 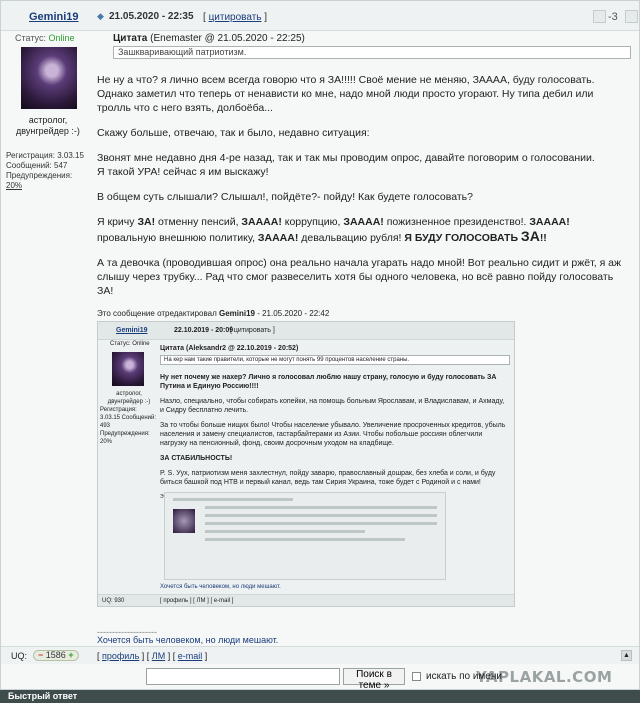 What do you see at coordinates (37, 165) in the screenshot?
I see `message-count: Сообщений: 547` at bounding box center [37, 165].